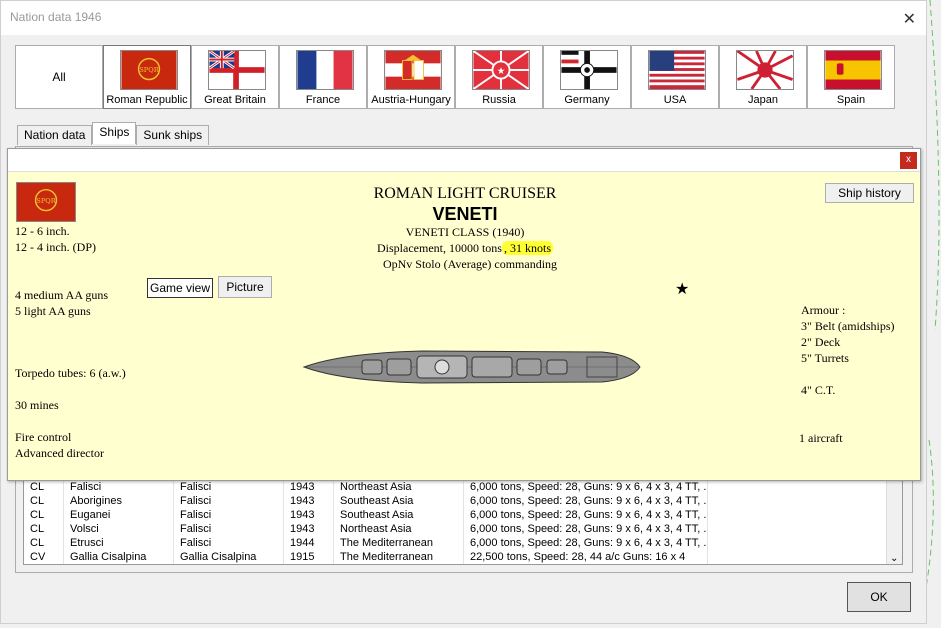  I want to click on chevron-down-icon: ⌄, so click(894, 558).